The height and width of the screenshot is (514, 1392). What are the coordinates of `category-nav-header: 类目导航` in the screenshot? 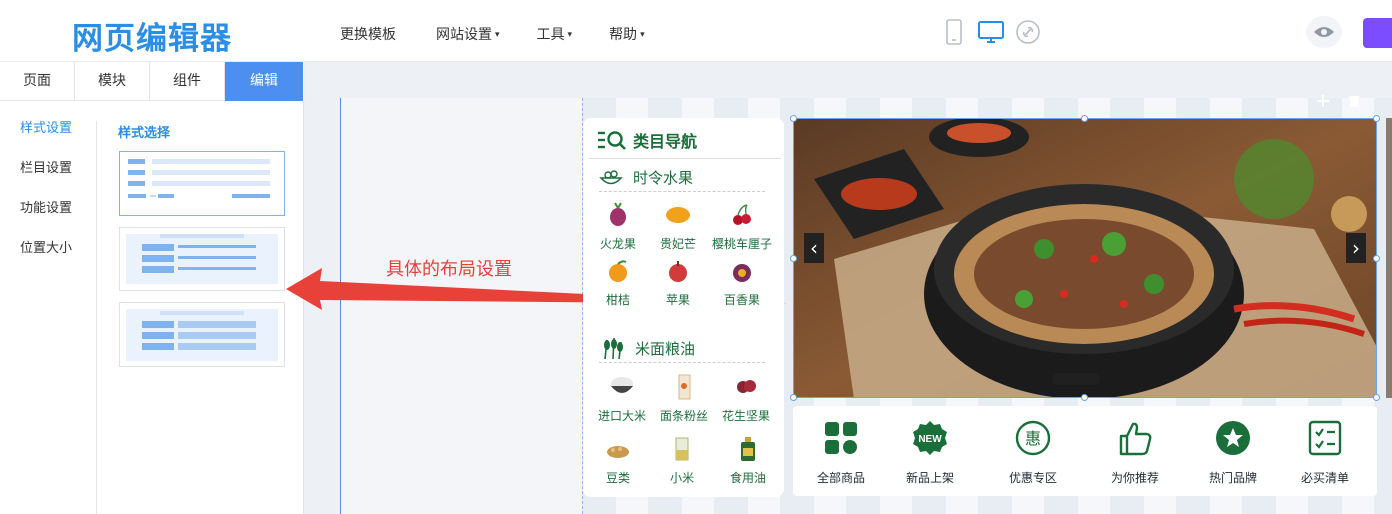 It's located at (647, 140).